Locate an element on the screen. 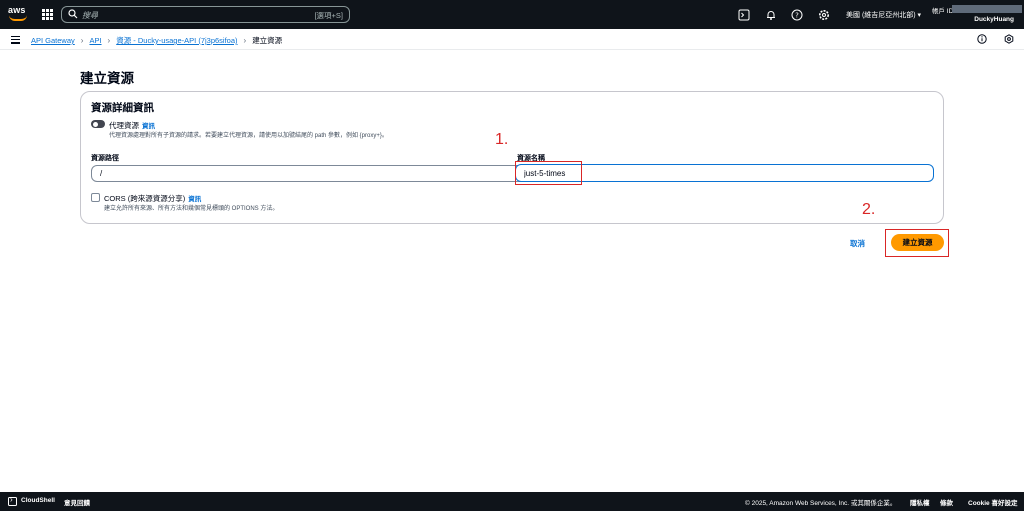 Image resolution: width=1024 pixels, height=511 pixels. proxy-info-link: 資訊 is located at coordinates (148, 126).